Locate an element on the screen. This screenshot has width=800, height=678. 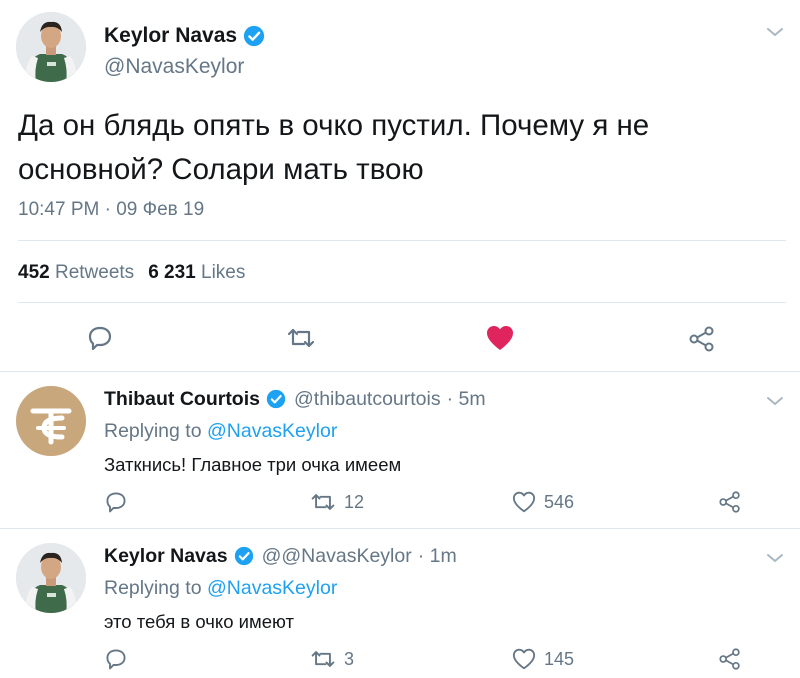
author-handle: @thibautcourtois is located at coordinates (367, 399).